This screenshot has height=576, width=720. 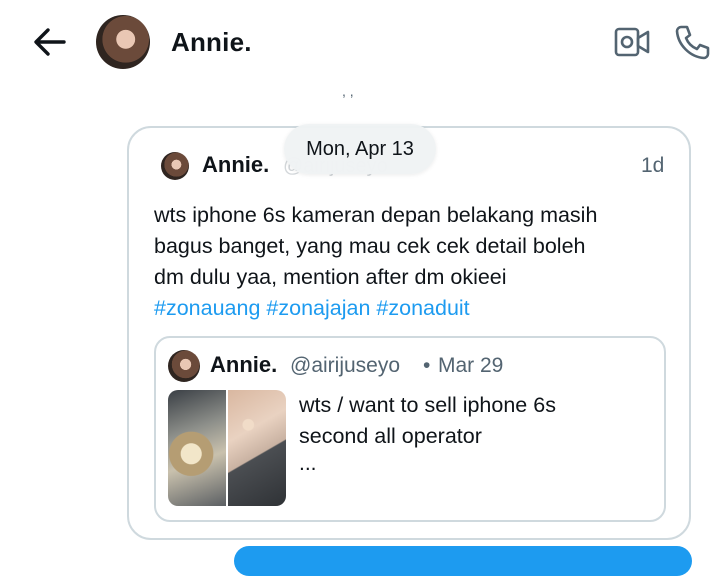 I want to click on quoted-author-name: Annie., so click(x=244, y=364).